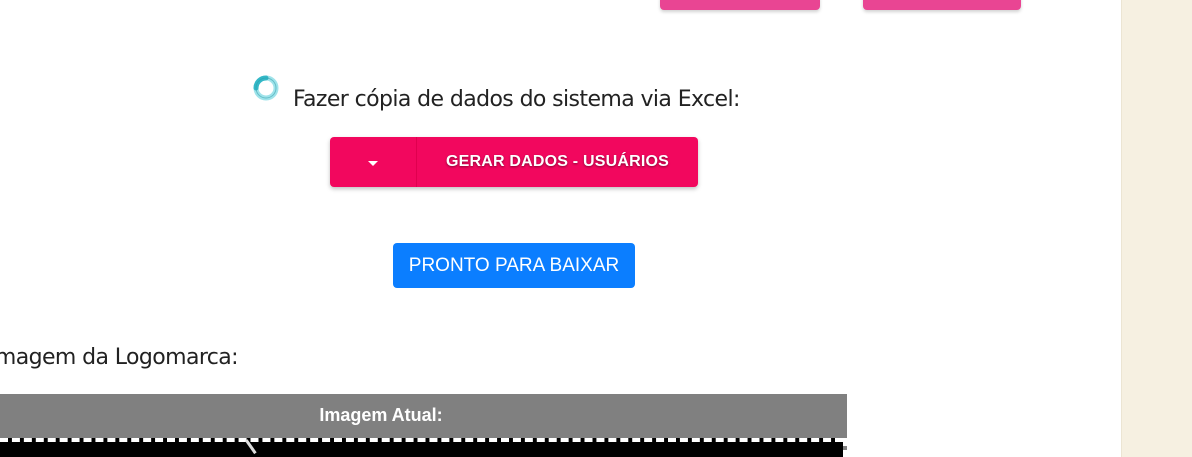 Image resolution: width=1192 pixels, height=457 pixels. I want to click on right-side-panel, so click(1156, 228).